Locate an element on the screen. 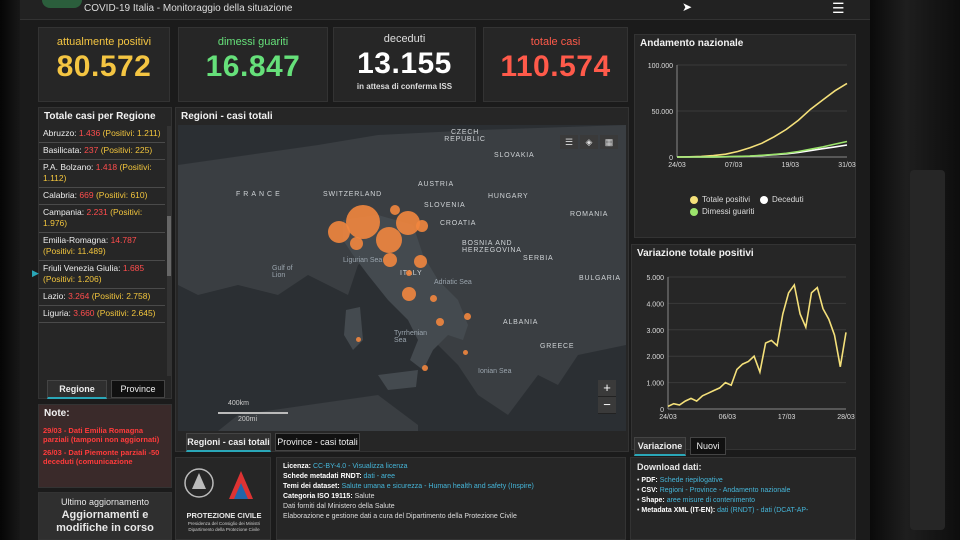 The width and height of the screenshot is (960, 540). map-bubble-marche is located at coordinates (420, 261).